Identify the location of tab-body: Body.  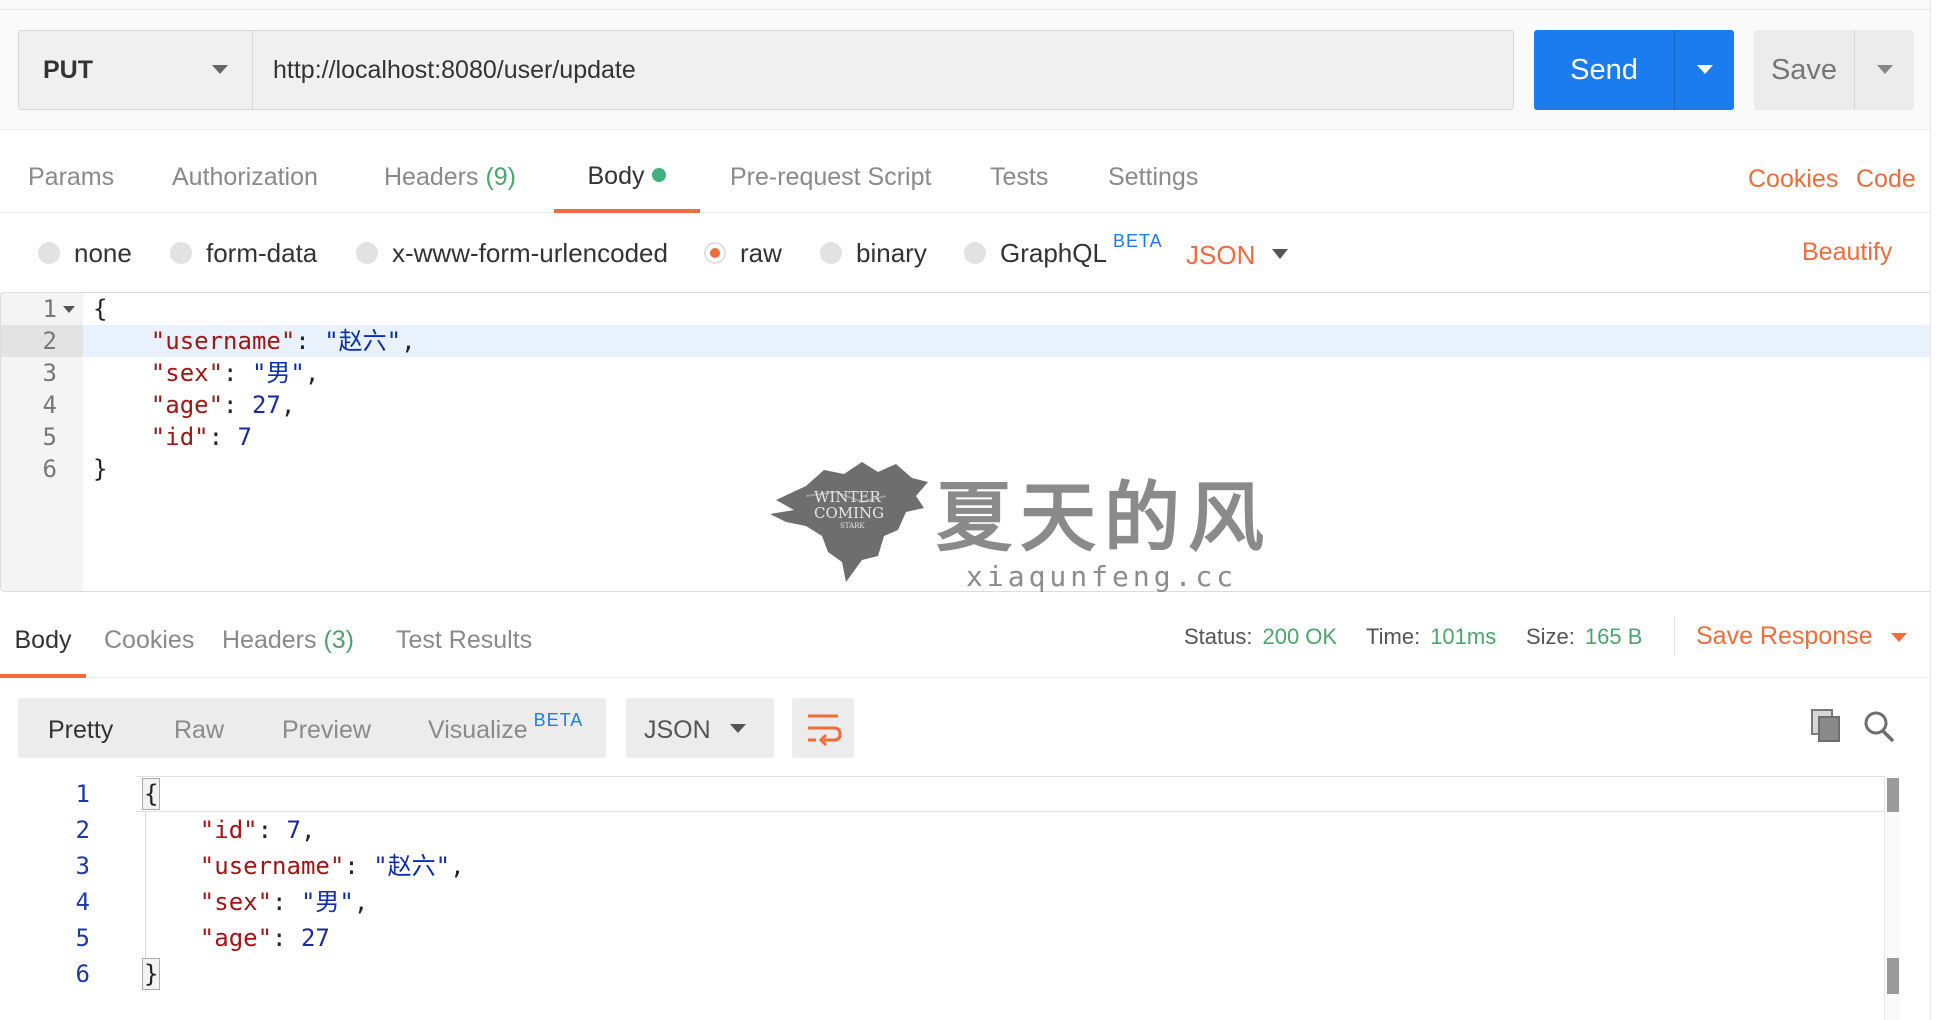
(627, 172).